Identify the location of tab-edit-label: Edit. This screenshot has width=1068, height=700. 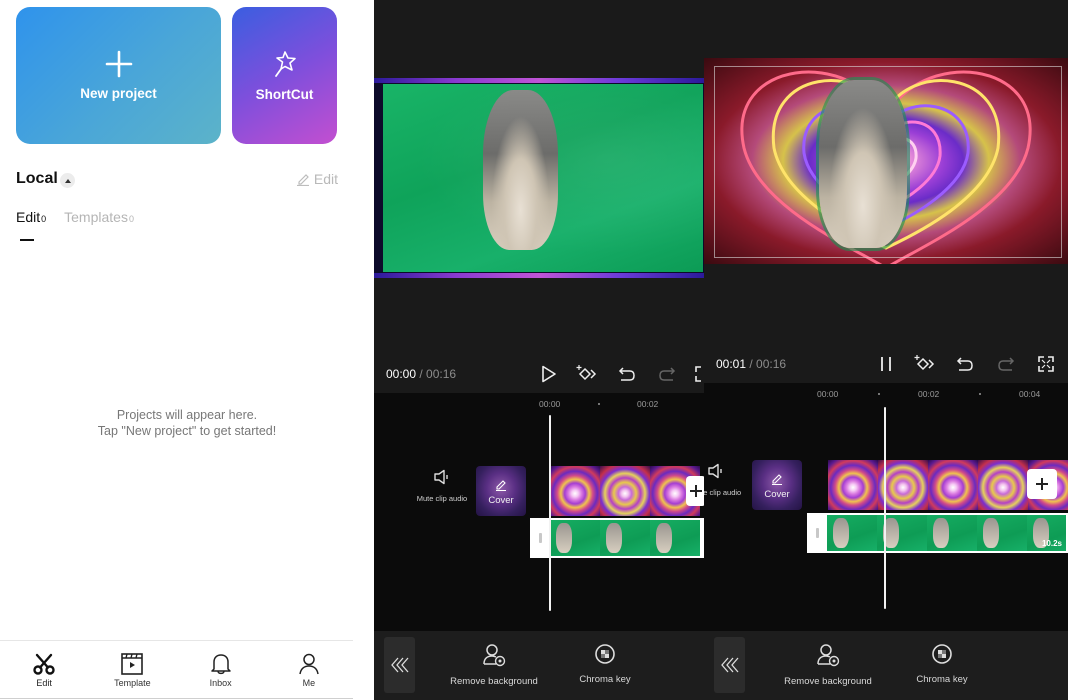
(28, 217).